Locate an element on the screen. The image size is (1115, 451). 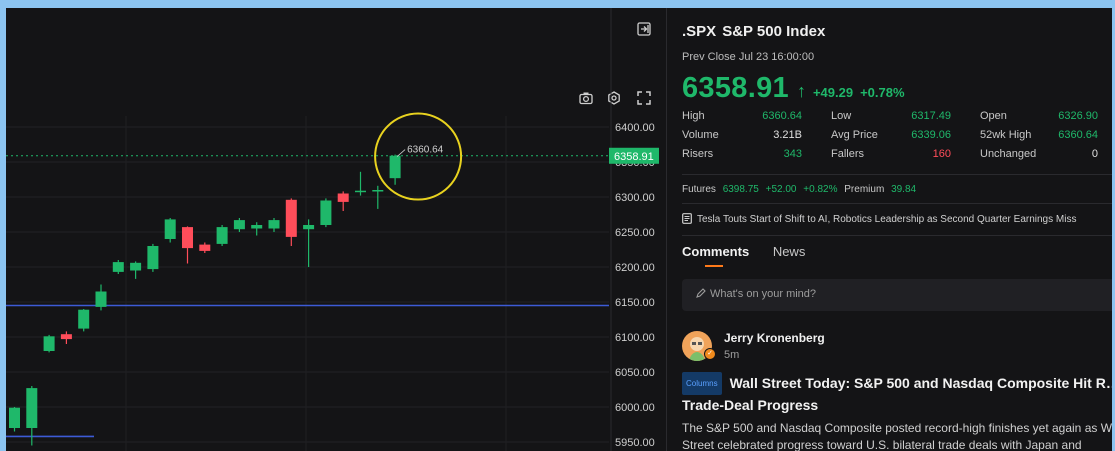
stat-label: Avg Price is located at coordinates (854, 135).